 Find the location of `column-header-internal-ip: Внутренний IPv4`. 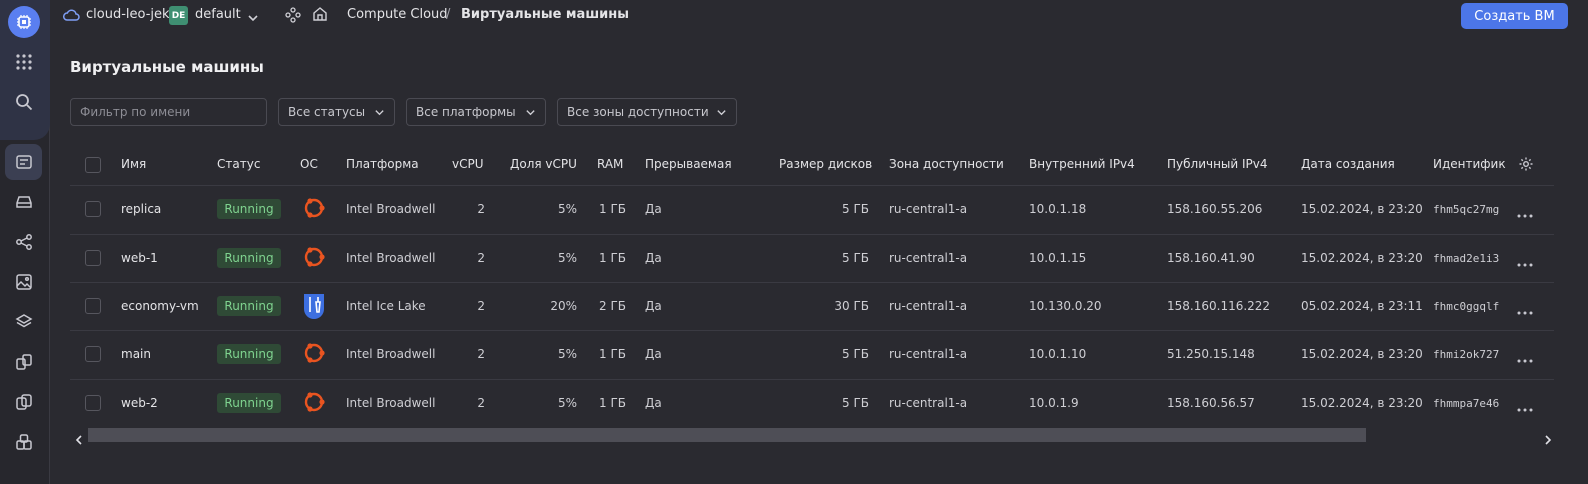

column-header-internal-ip: Внутренний IPv4 is located at coordinates (1082, 164).